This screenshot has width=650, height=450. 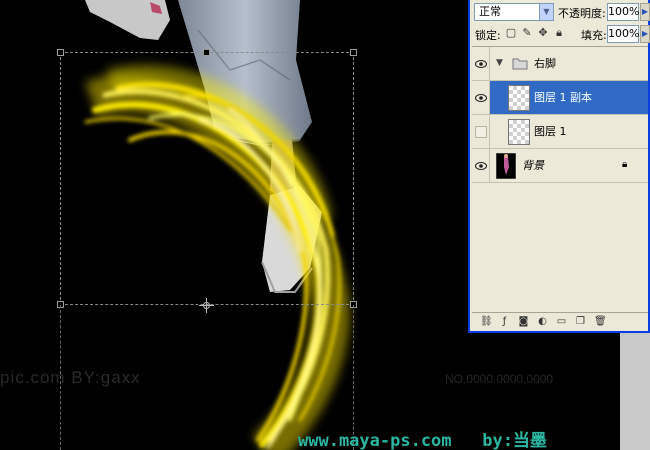 I want to click on layer-name: 图层 1, so click(x=550, y=131).